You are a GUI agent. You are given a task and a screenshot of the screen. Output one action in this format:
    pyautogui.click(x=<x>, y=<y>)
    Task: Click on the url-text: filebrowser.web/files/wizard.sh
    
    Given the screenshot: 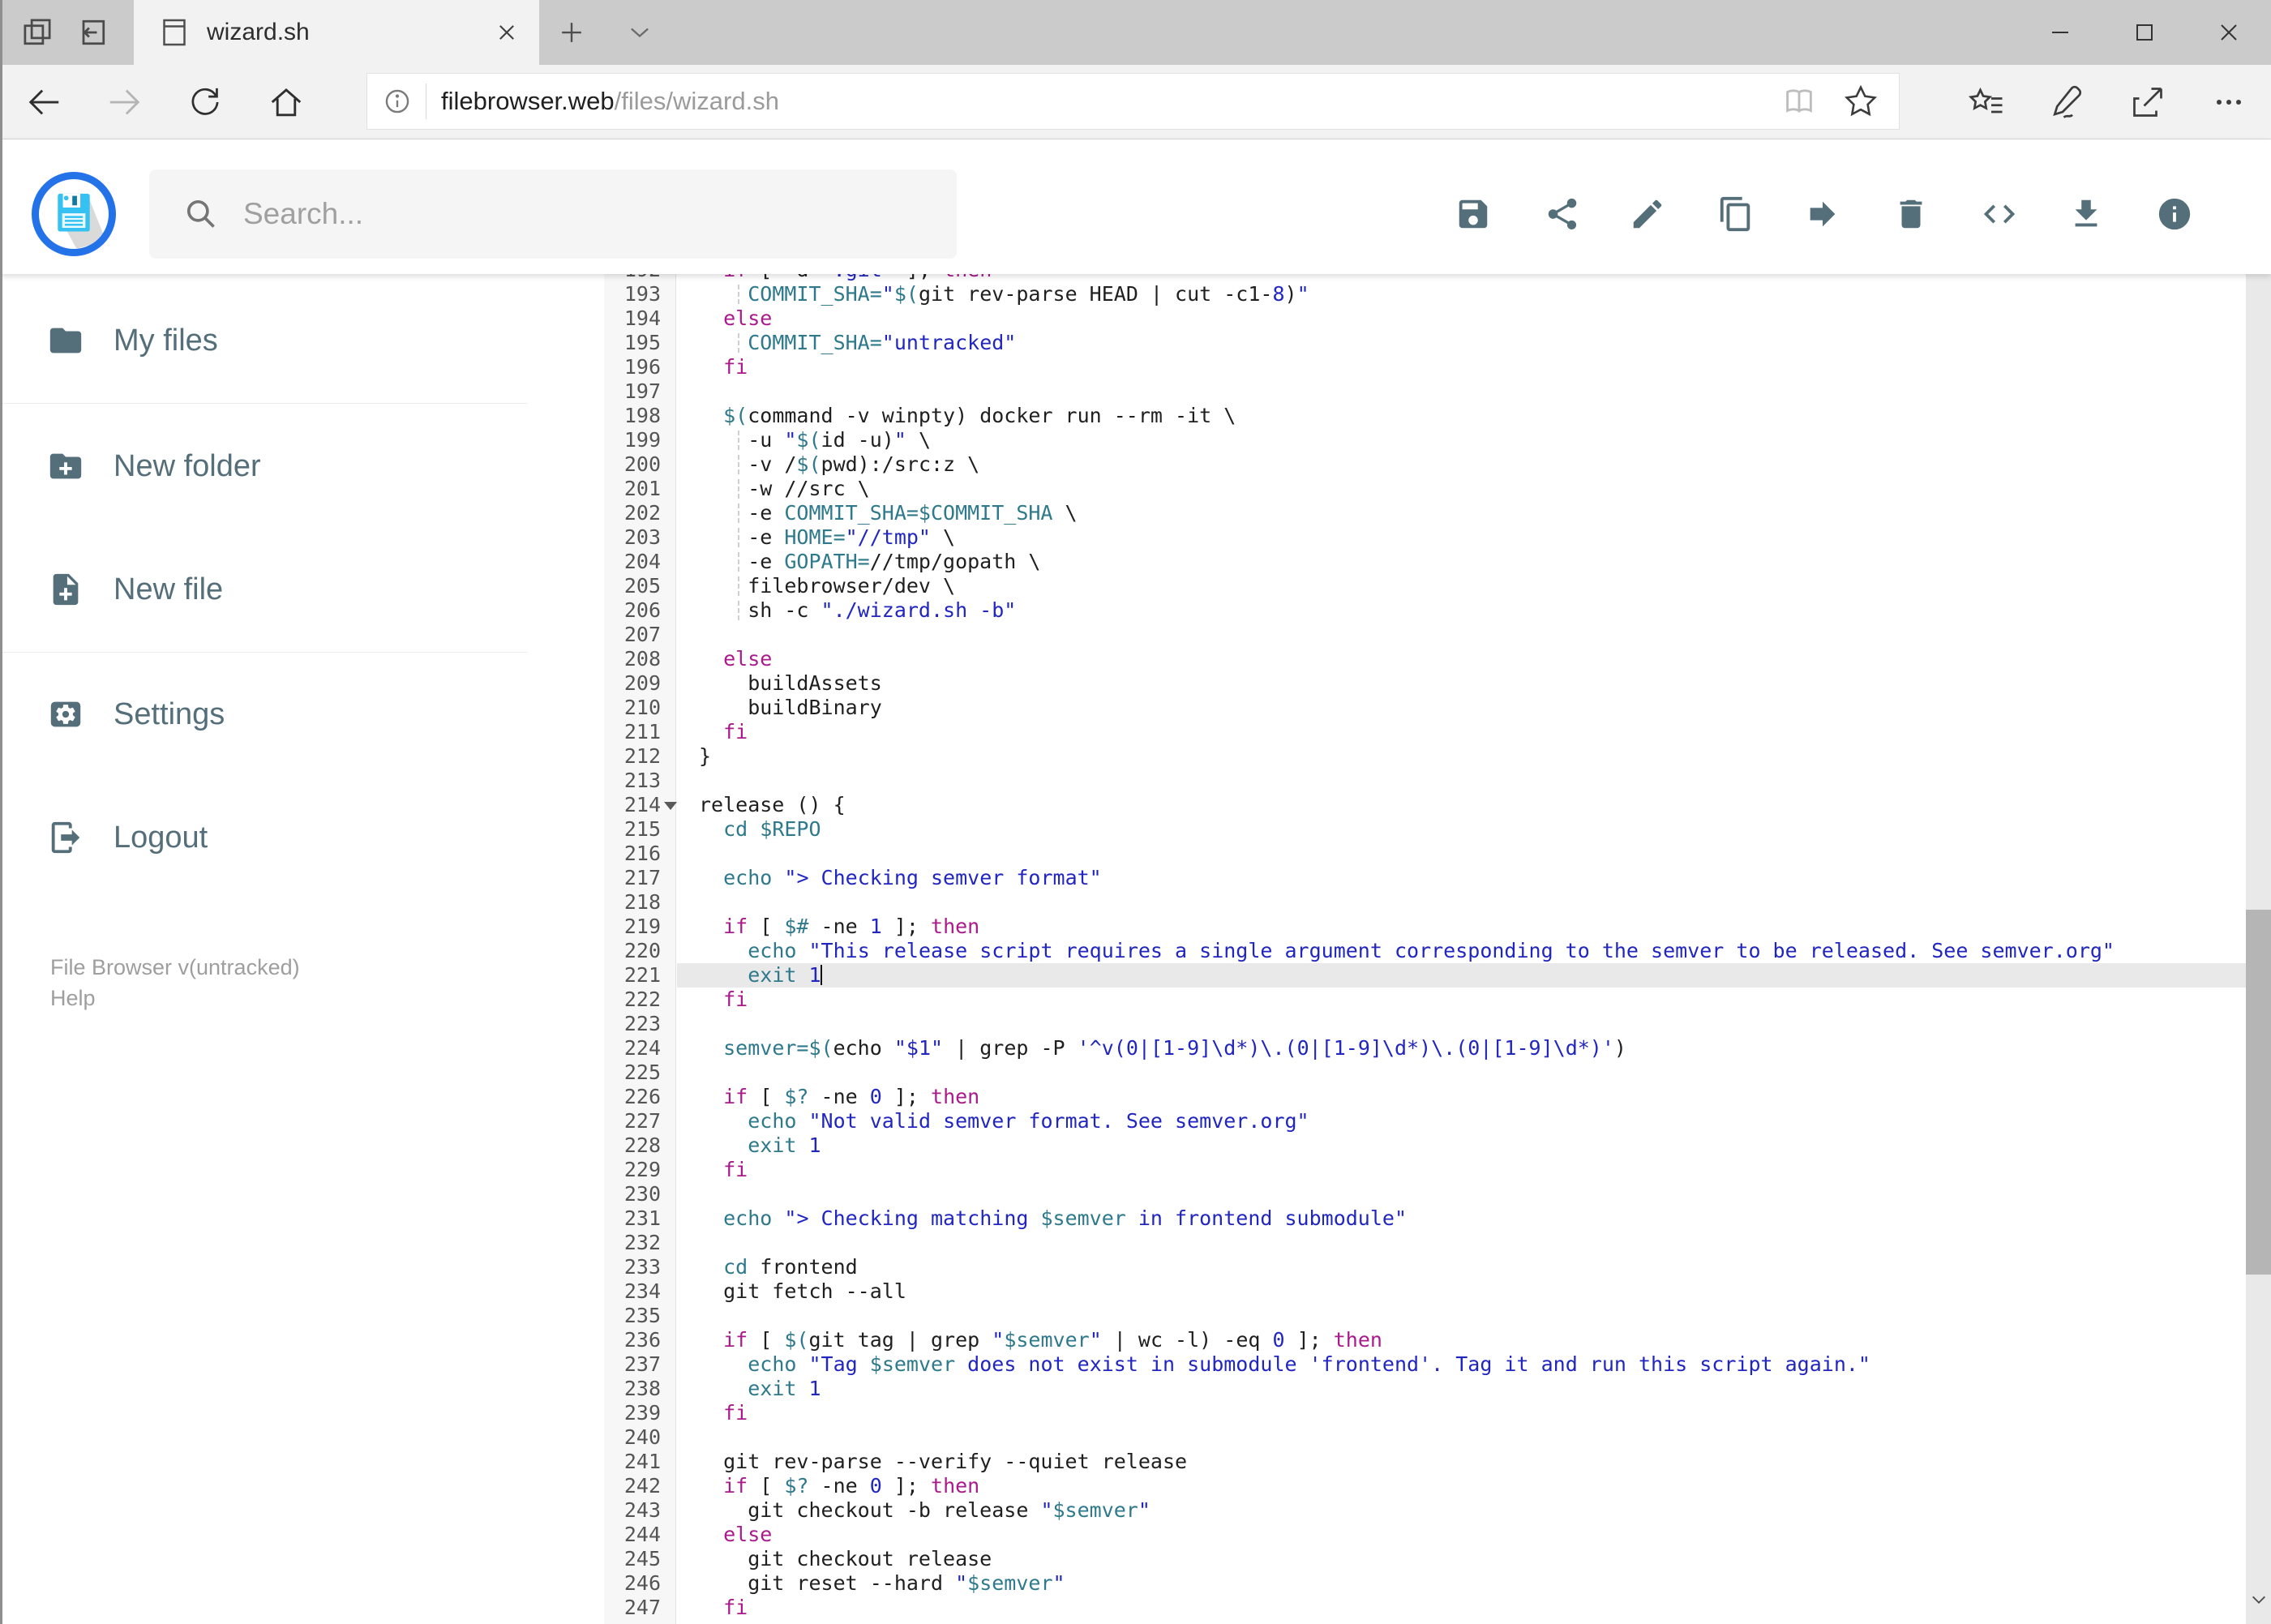 What is the action you would take?
    pyautogui.click(x=610, y=102)
    